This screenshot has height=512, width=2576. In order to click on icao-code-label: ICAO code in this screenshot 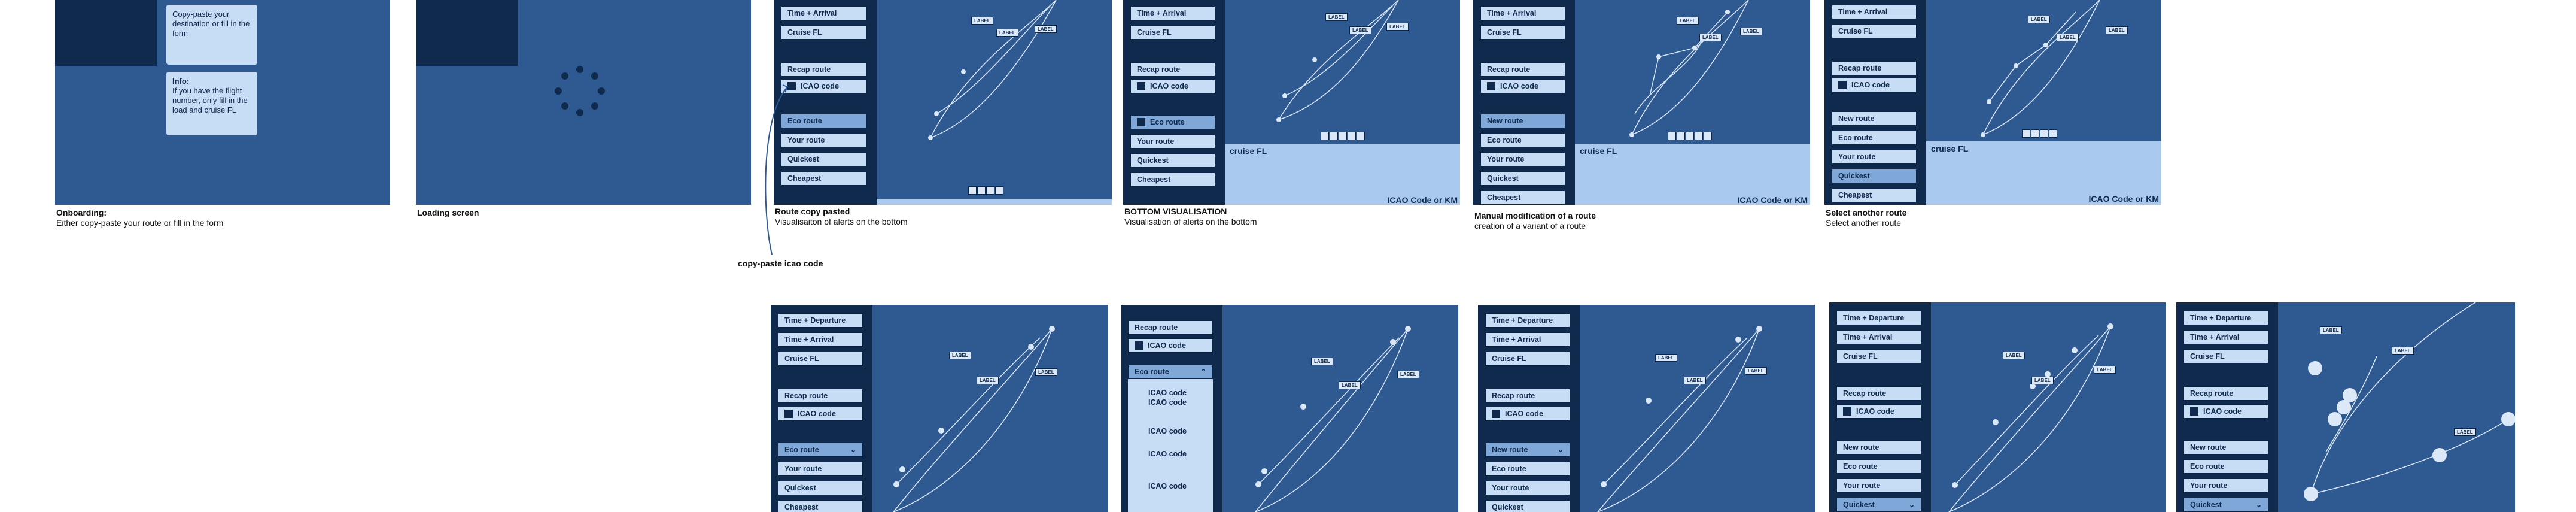, I will do `click(1167, 345)`.